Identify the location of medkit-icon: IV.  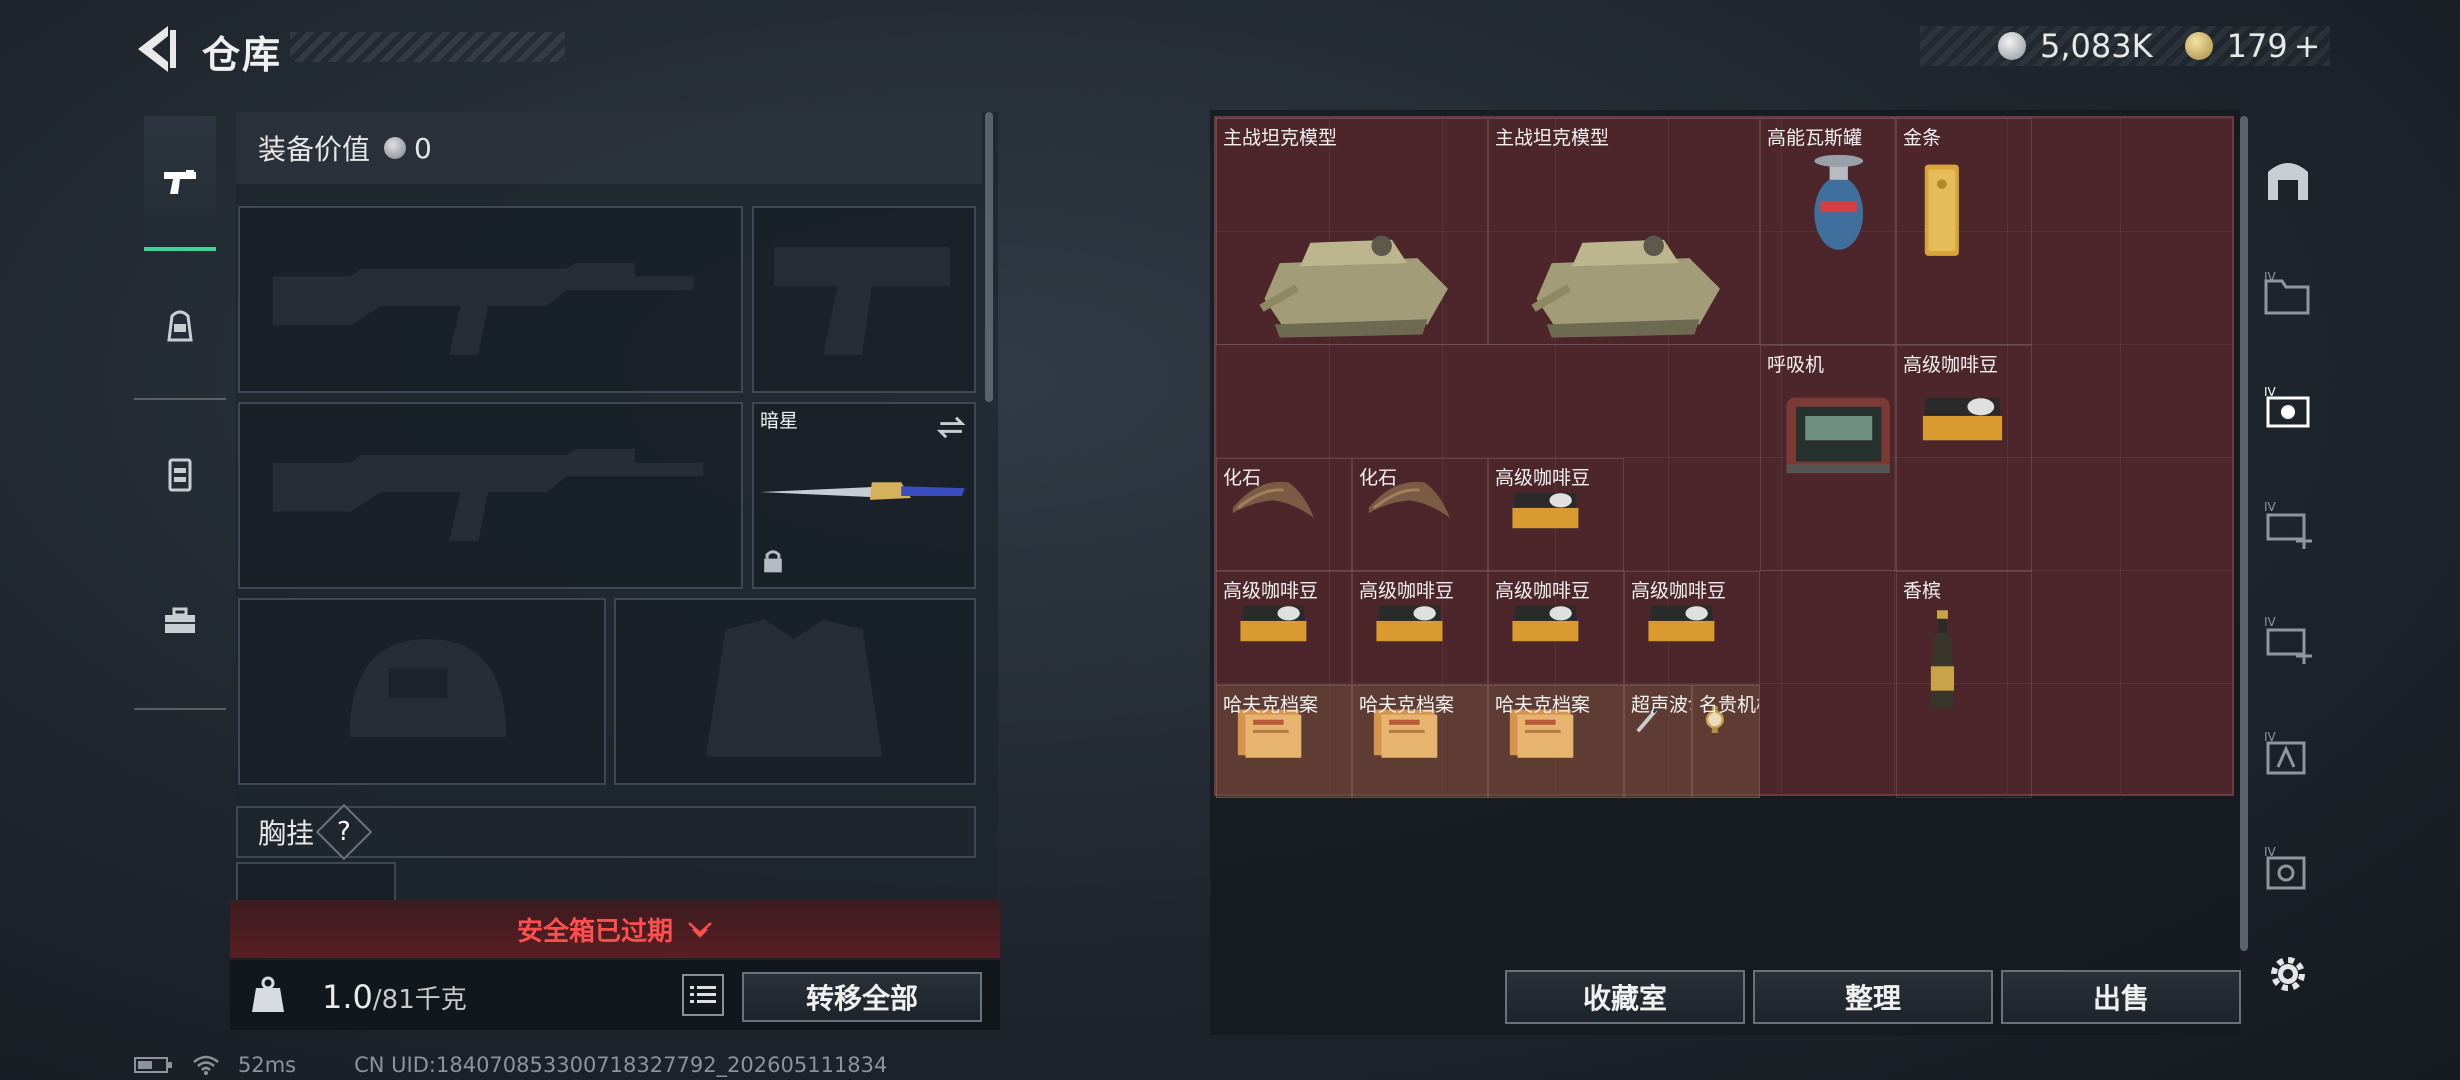
(2288, 524).